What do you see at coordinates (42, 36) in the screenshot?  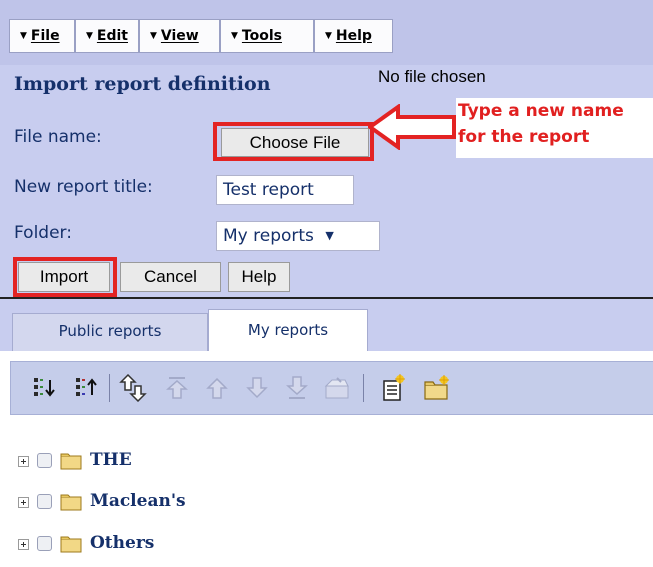 I see `menu-file: ▼ File` at bounding box center [42, 36].